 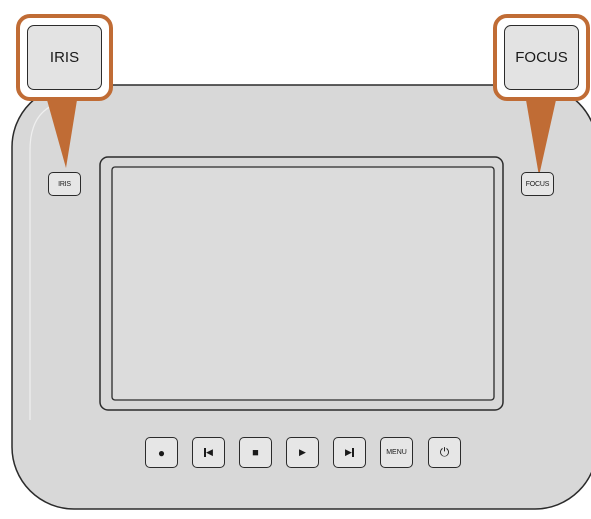 I want to click on skip-forward-button: ▶, so click(x=349, y=452).